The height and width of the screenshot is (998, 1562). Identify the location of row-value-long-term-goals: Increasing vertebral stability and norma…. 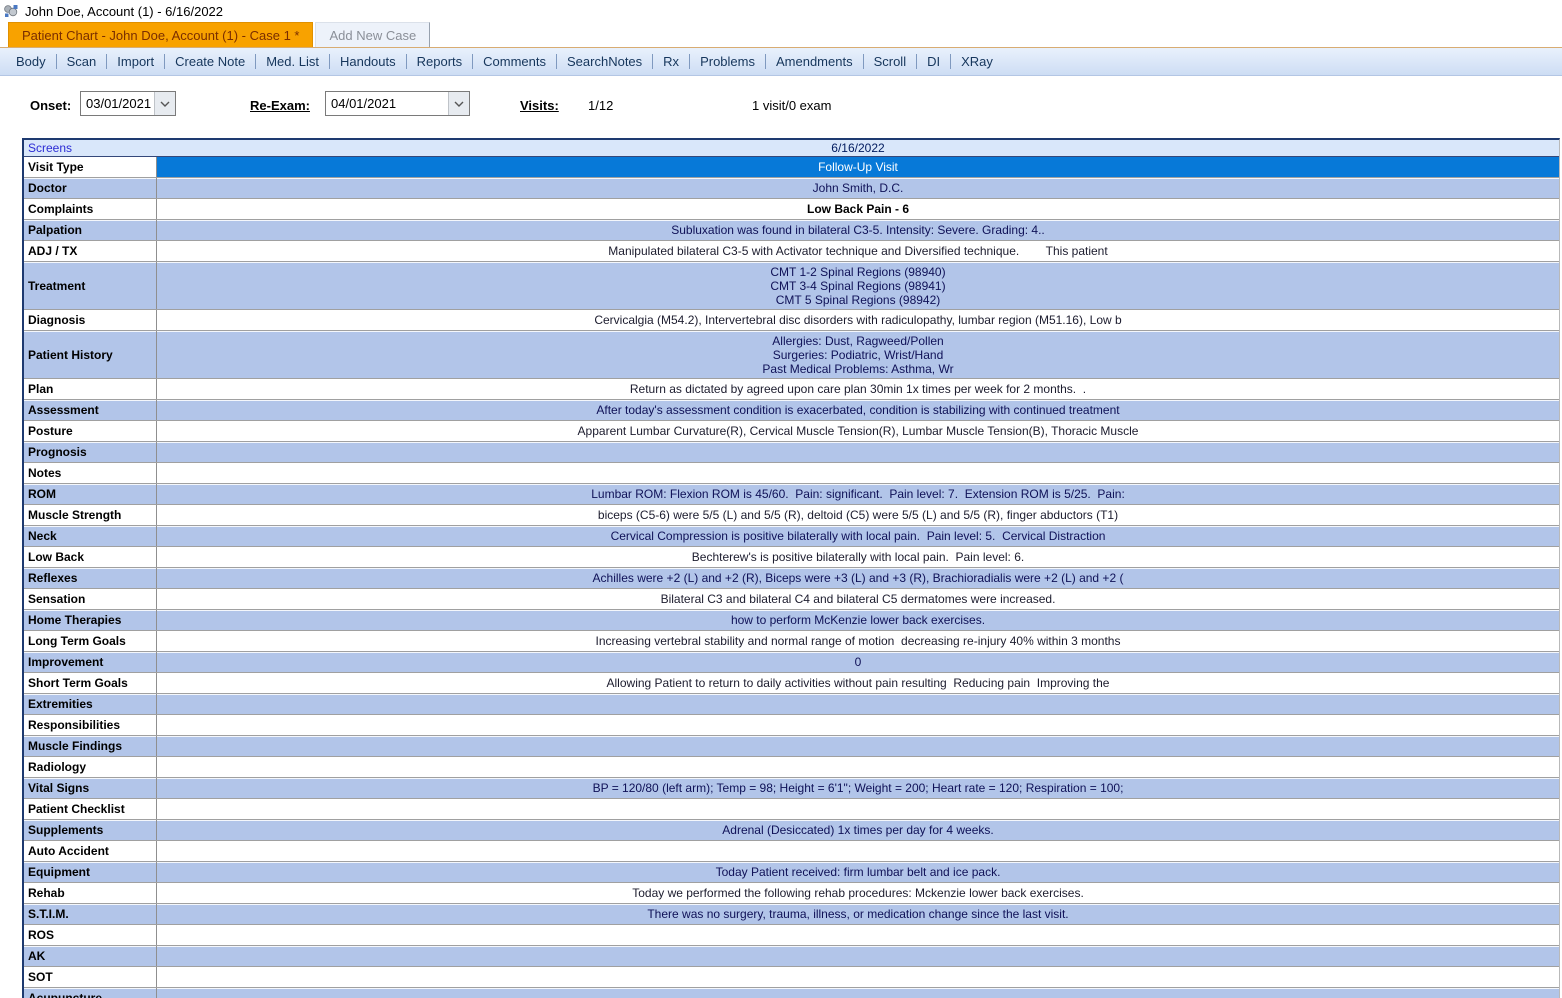
(858, 641).